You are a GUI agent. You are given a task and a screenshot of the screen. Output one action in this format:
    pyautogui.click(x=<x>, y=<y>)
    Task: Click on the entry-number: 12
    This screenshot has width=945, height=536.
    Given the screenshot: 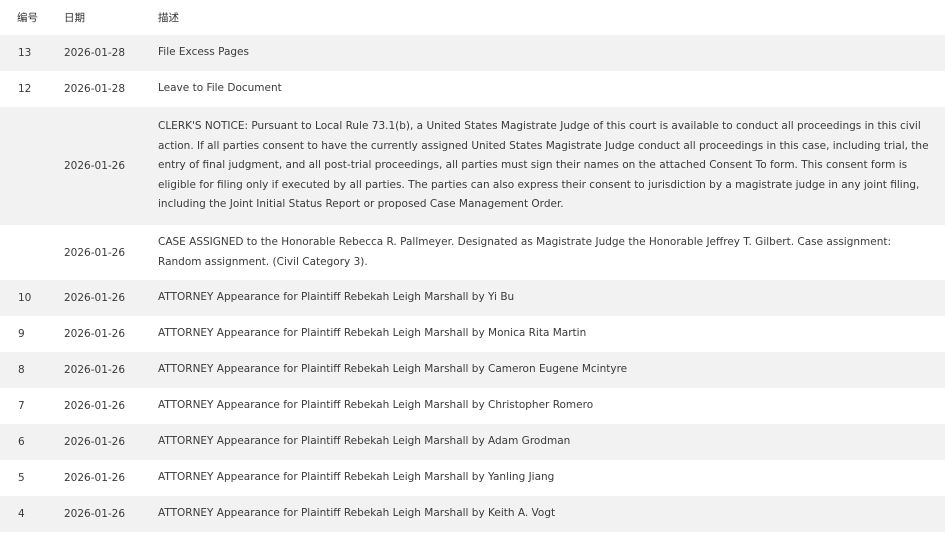 What is the action you would take?
    pyautogui.click(x=25, y=89)
    